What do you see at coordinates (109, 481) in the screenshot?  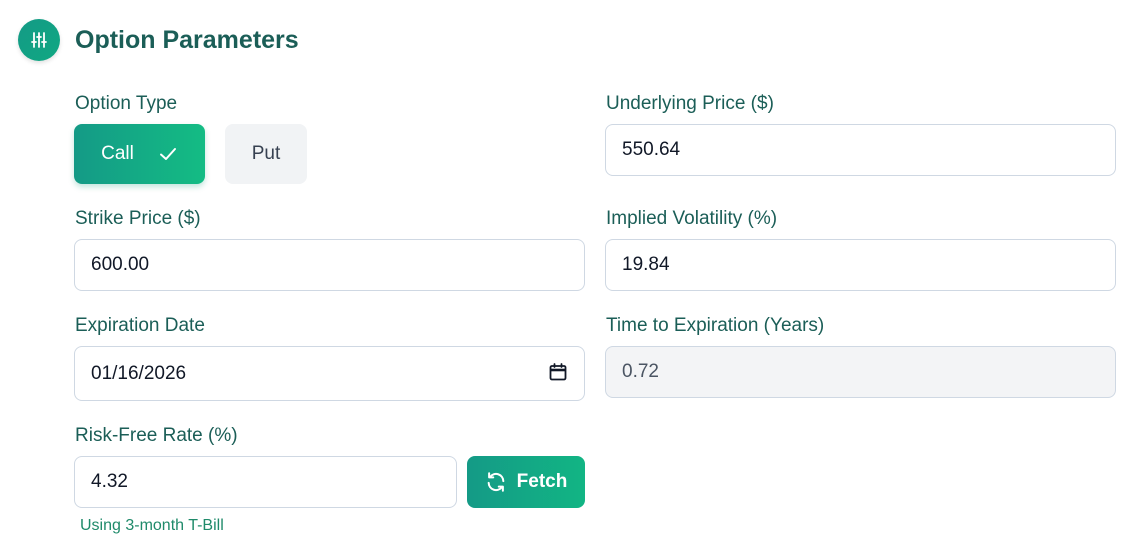 I see `risk-free-rate-value: 4.32` at bounding box center [109, 481].